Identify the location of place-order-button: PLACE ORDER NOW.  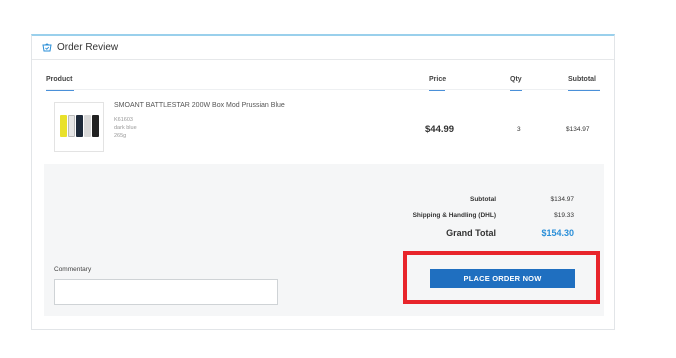
(502, 278).